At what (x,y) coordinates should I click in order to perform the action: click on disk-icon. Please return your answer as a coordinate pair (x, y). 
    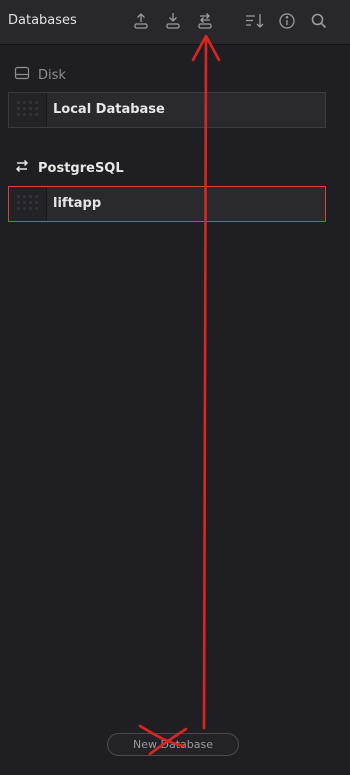
    Looking at the image, I should click on (22, 75).